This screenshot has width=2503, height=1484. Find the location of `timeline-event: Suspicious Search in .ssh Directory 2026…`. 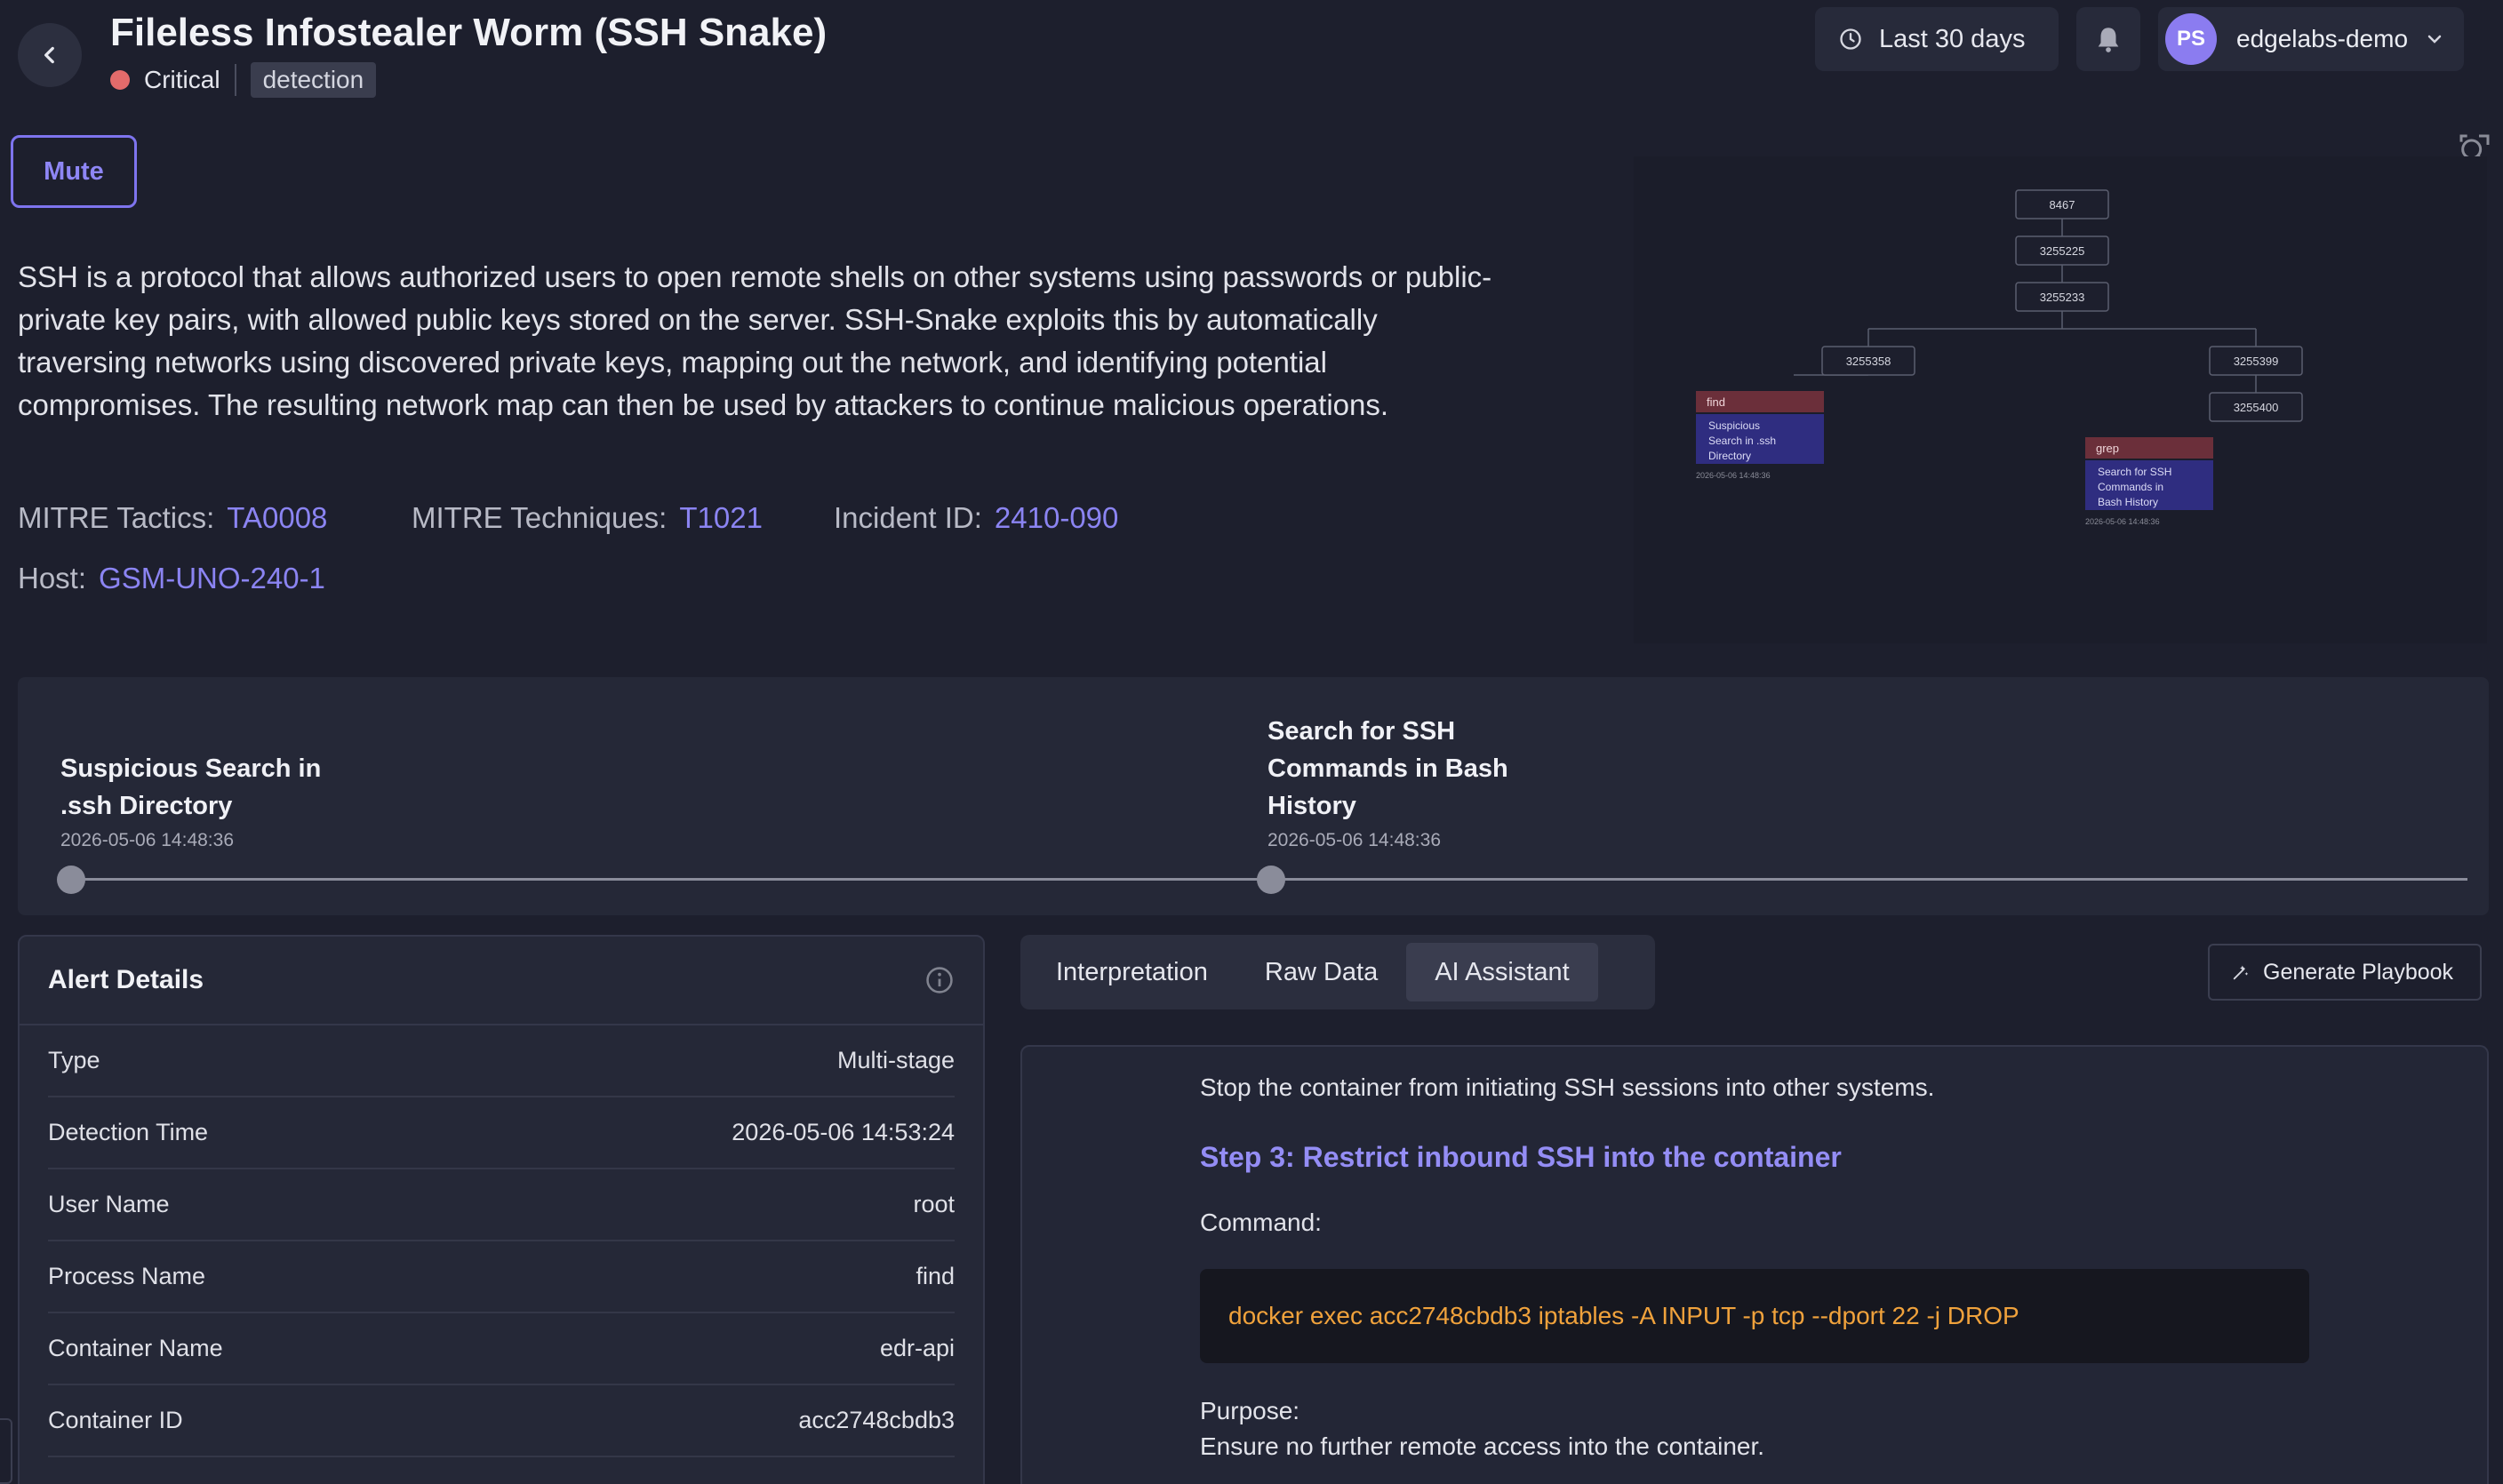

timeline-event: Suspicious Search in .ssh Directory 2026… is located at coordinates (190, 801).